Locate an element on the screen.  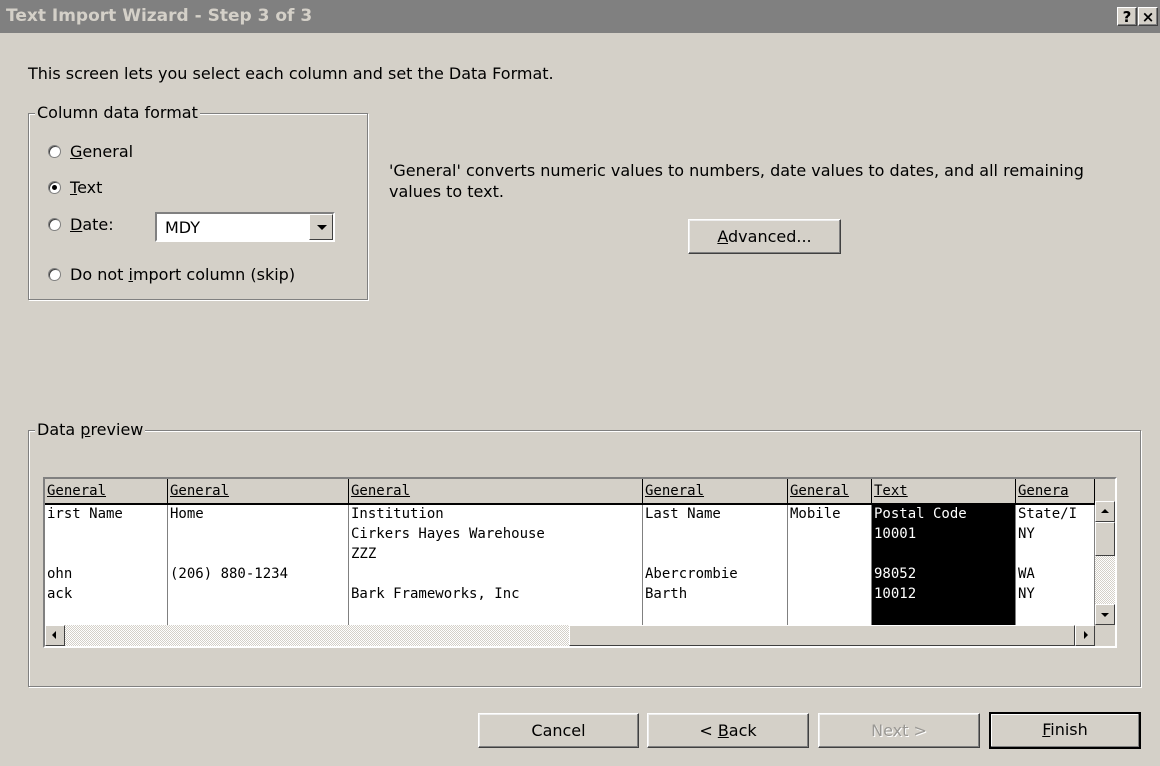
cell: Bark Frameworks, Inc is located at coordinates (435, 594).